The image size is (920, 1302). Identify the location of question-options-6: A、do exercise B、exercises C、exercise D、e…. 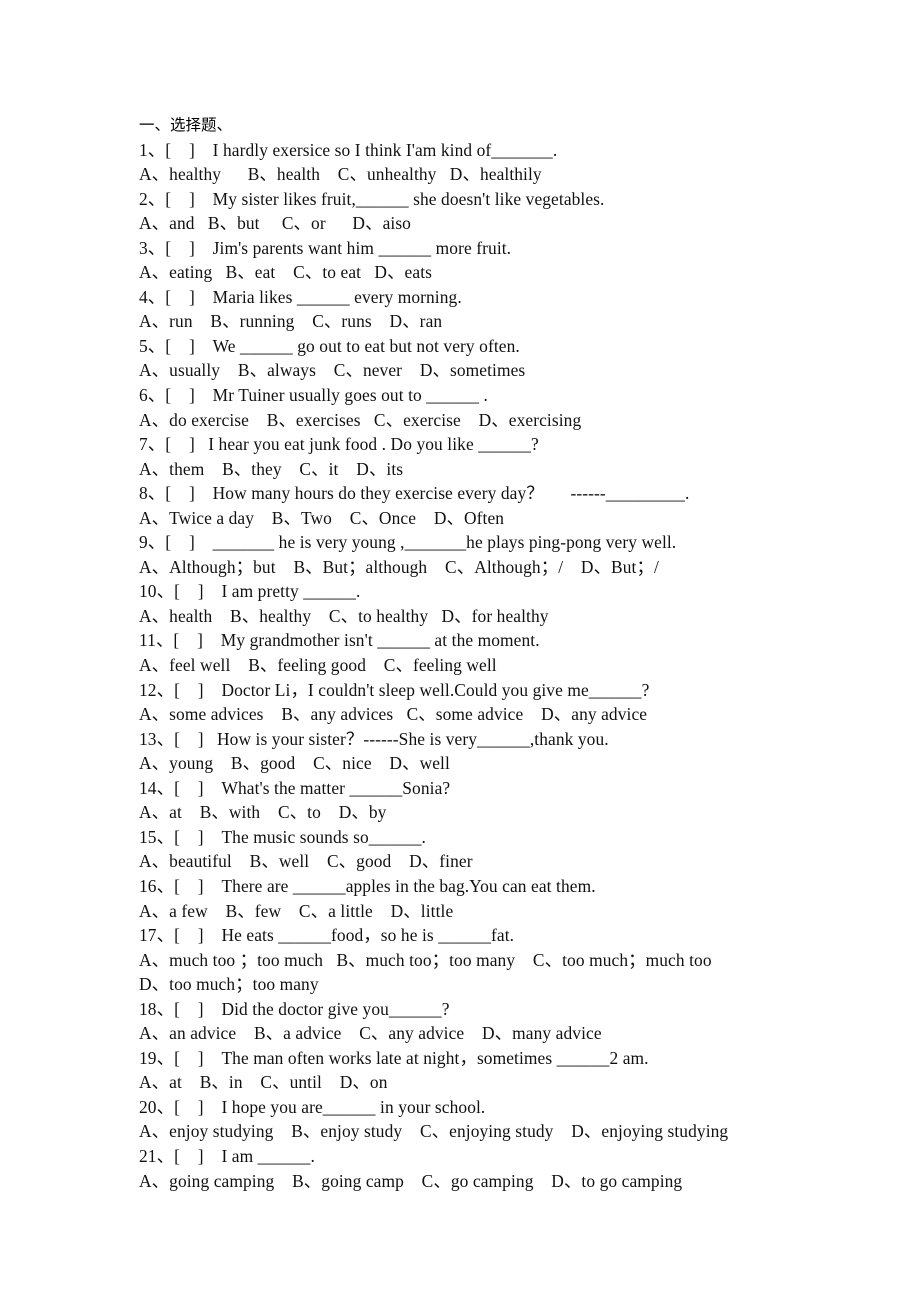
(360, 419).